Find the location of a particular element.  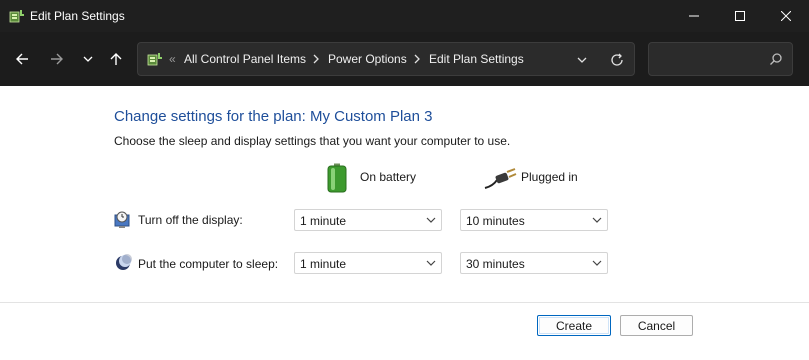

power-plug-icon is located at coordinates (500, 179).